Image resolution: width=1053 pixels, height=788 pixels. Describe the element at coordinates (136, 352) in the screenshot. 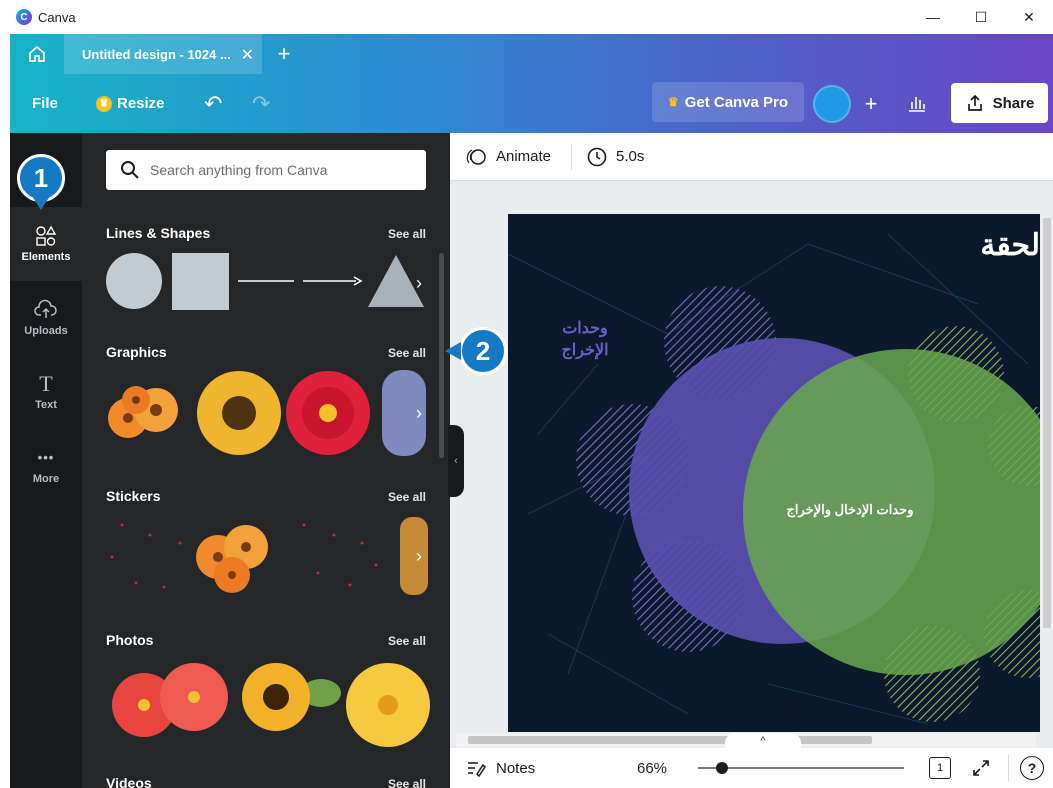

I see `section-title-graphics: Graphics` at that location.